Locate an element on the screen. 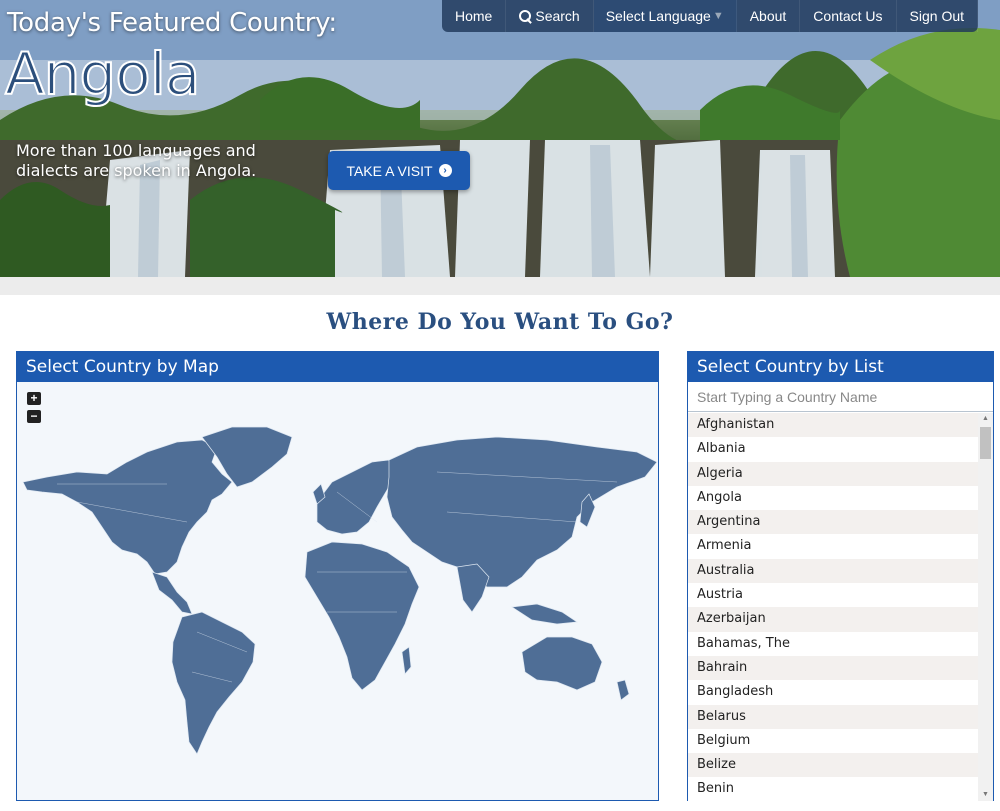  nav-signout: Sign Out is located at coordinates (938, 16).